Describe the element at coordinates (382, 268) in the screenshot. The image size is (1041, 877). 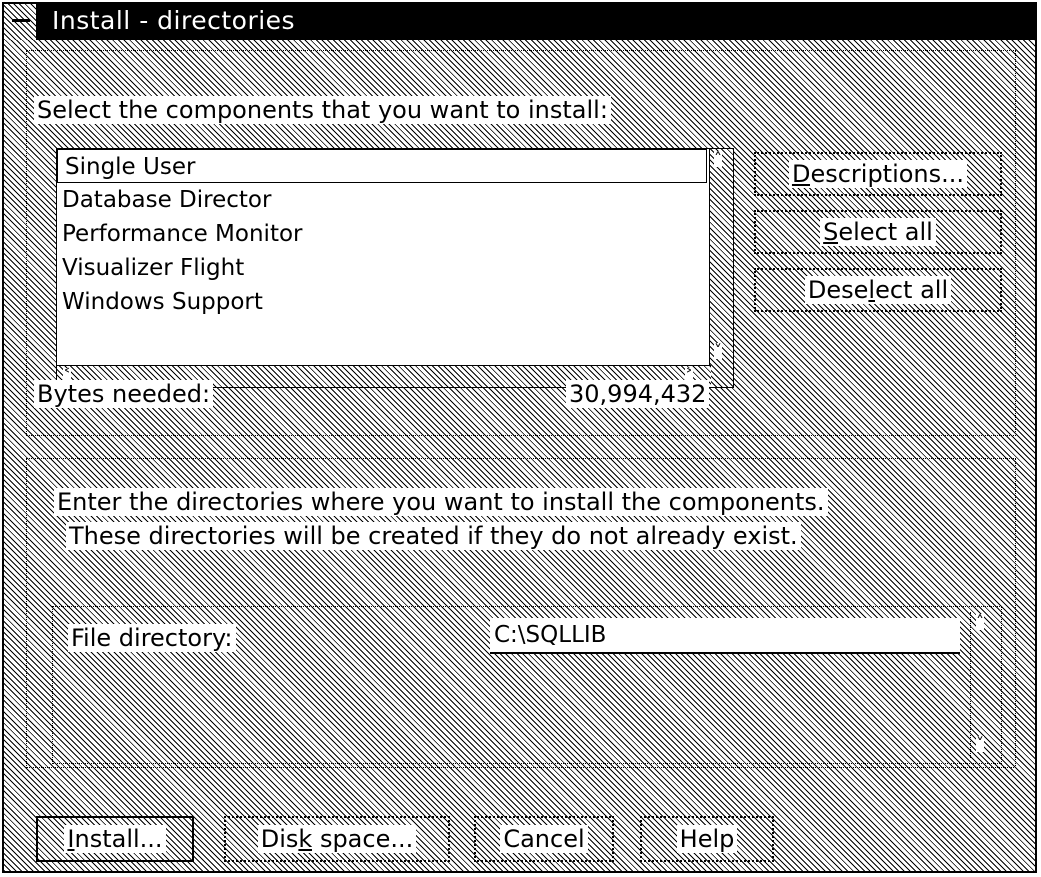
I see `list-item: Visualizer Flight` at that location.